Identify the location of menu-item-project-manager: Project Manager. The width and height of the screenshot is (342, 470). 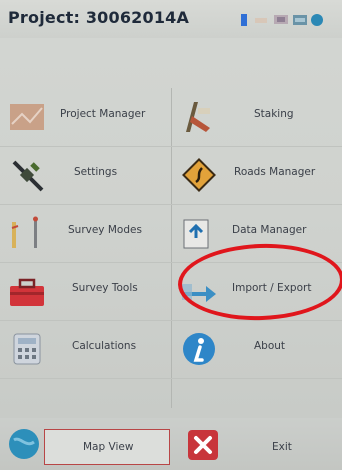
(85, 117).